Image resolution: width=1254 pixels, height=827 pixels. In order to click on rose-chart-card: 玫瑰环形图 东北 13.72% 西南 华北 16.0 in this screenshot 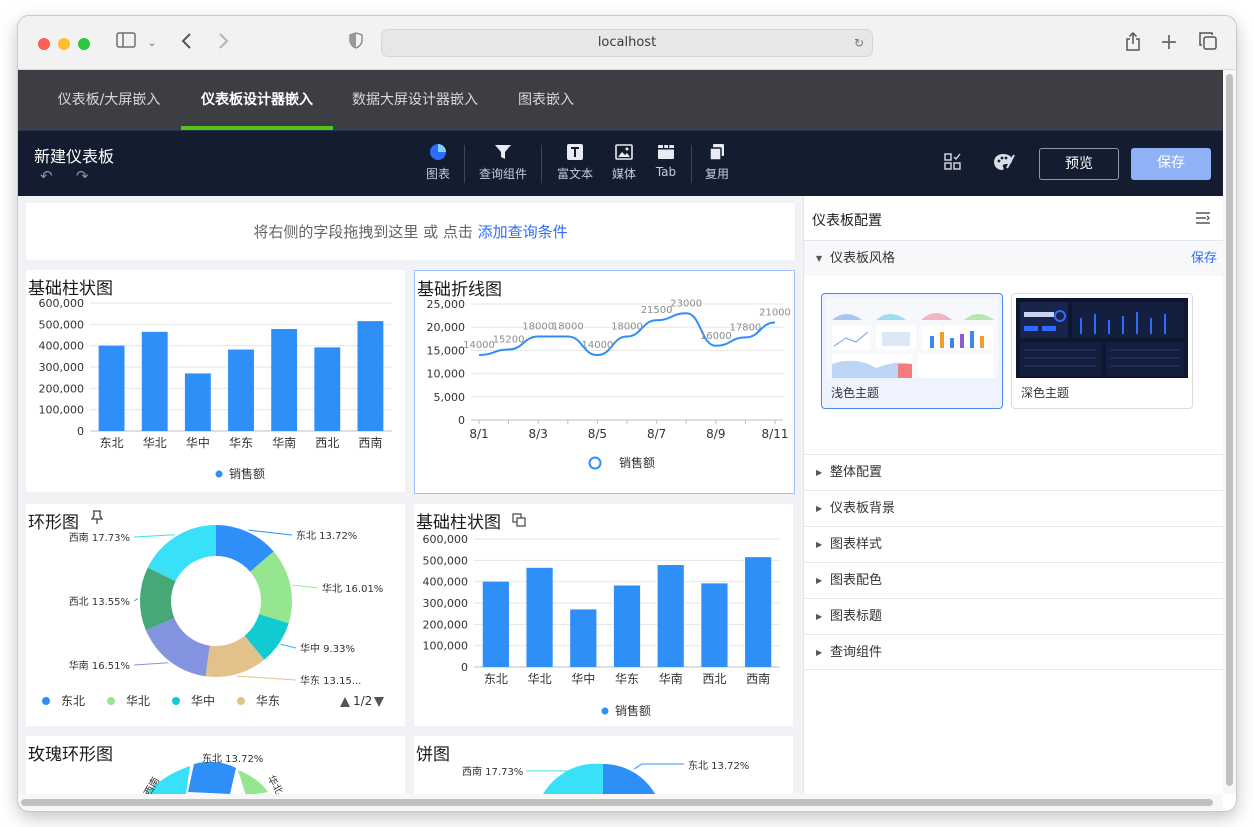, I will do `click(215, 765)`.